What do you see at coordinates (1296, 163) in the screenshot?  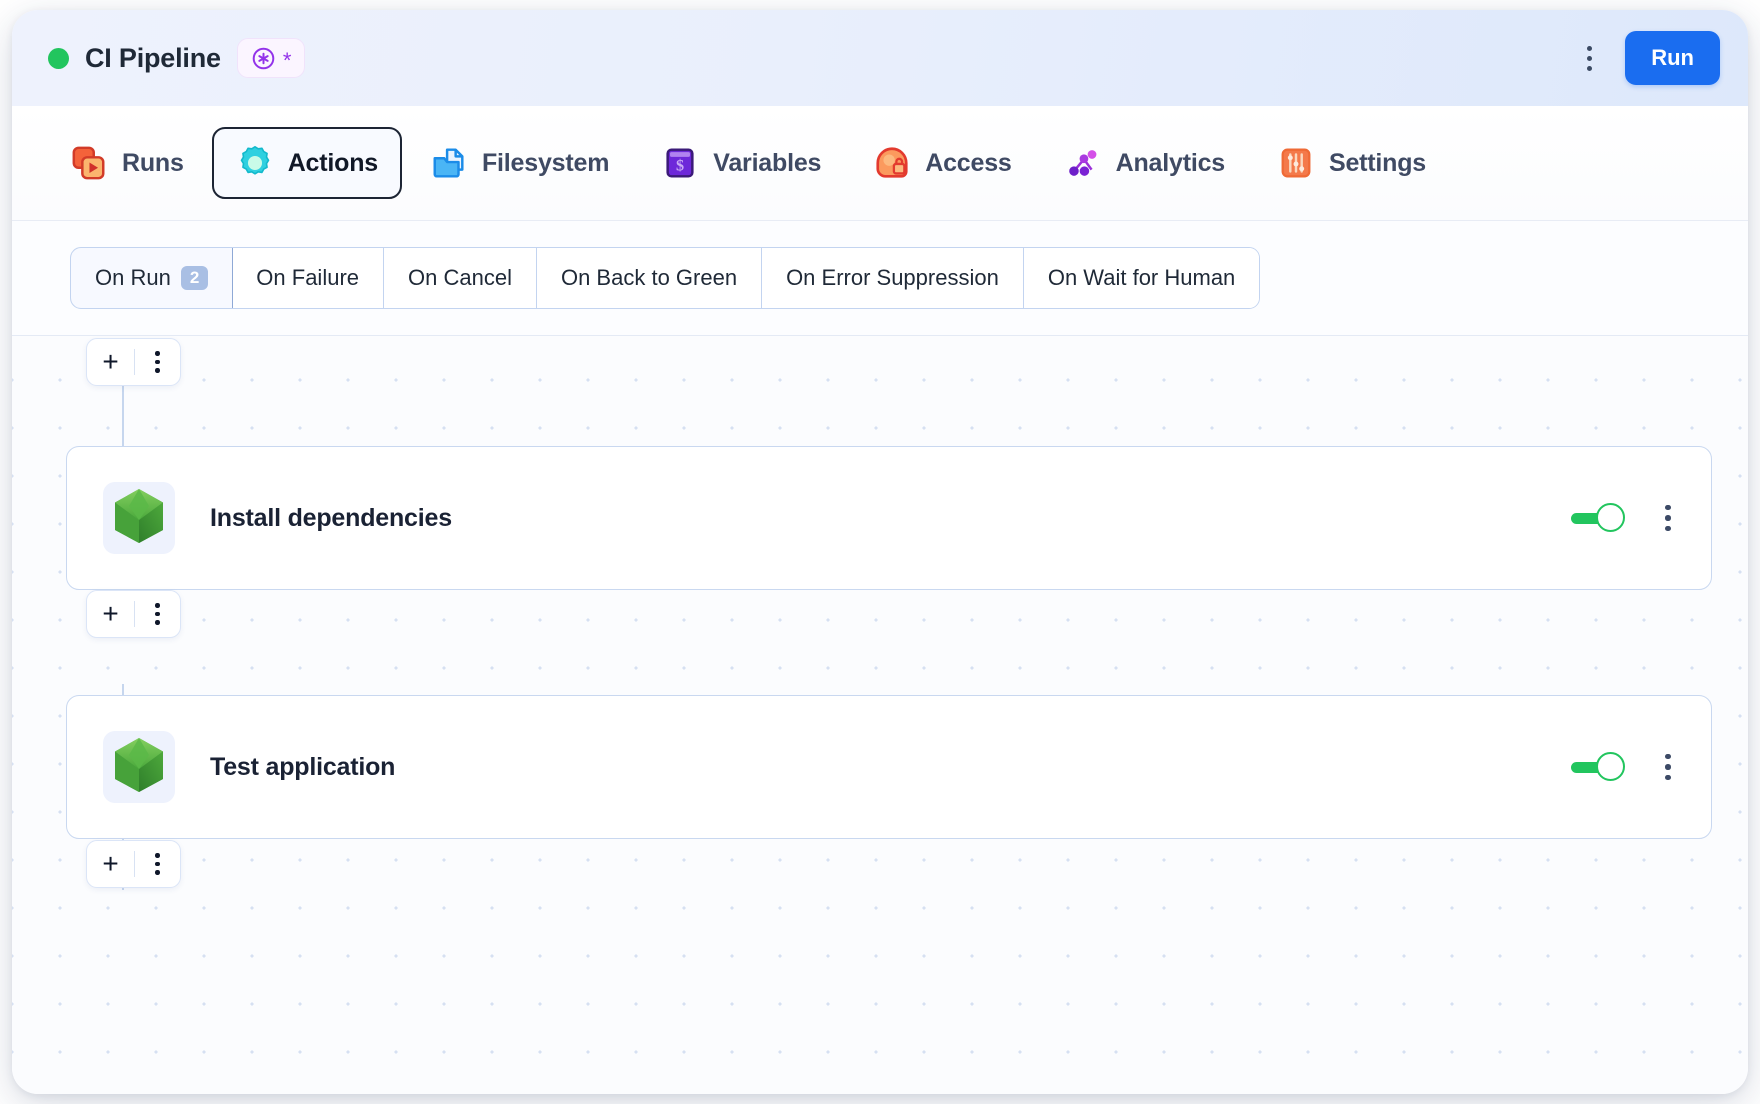 I see `settings-sliders-icon` at bounding box center [1296, 163].